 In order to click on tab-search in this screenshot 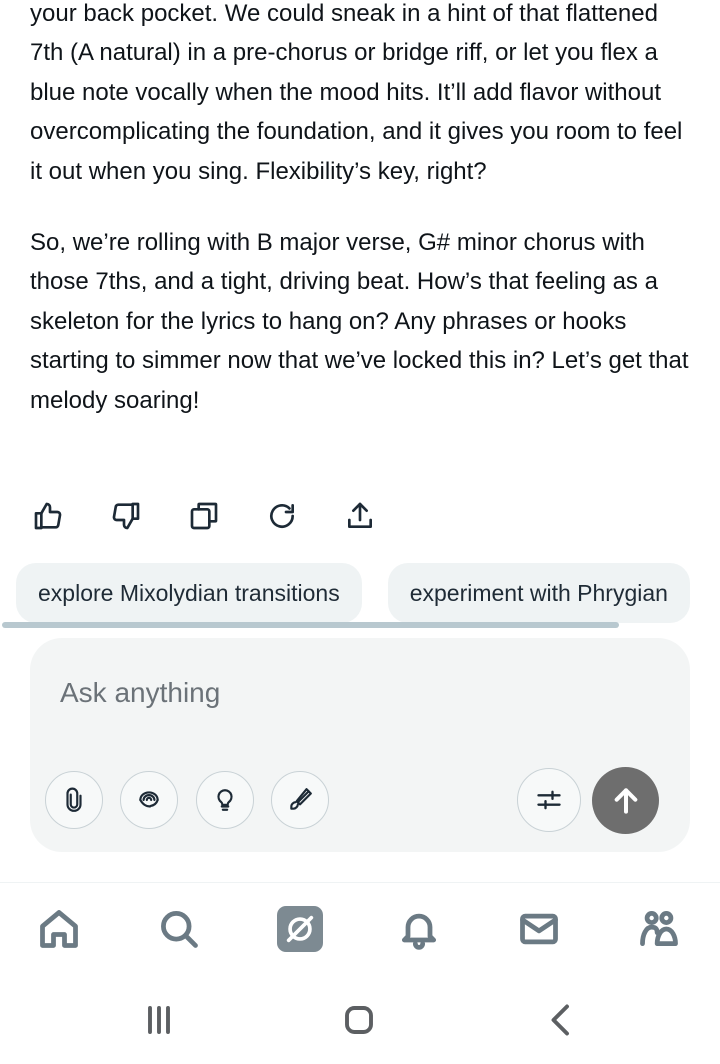, I will do `click(179, 929)`.